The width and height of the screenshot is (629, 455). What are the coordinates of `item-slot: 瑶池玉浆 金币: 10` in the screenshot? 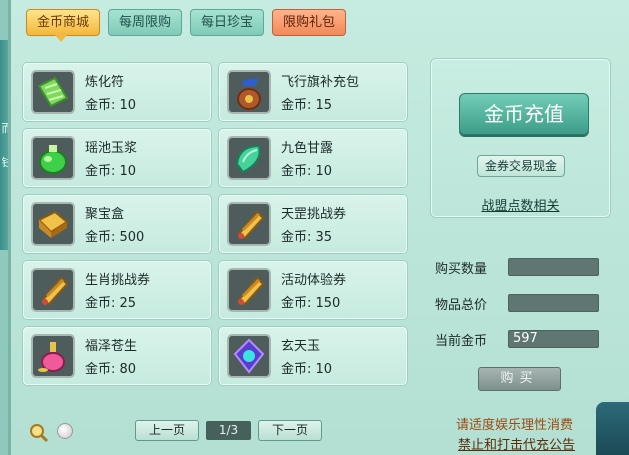 It's located at (117, 158).